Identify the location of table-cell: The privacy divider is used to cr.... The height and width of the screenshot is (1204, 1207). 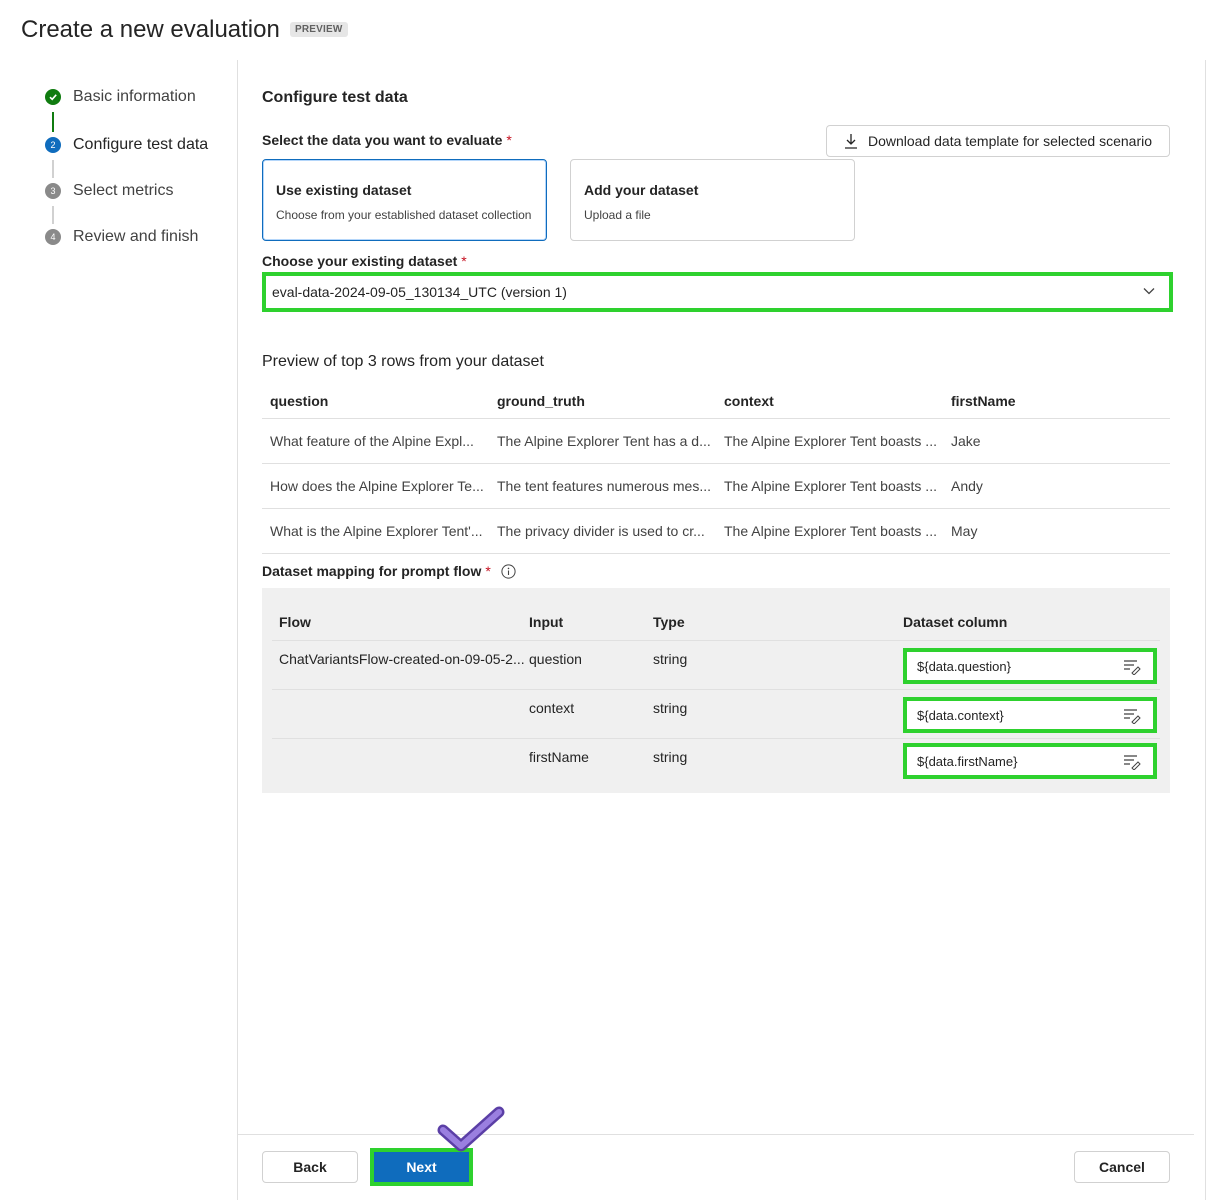
(602, 531).